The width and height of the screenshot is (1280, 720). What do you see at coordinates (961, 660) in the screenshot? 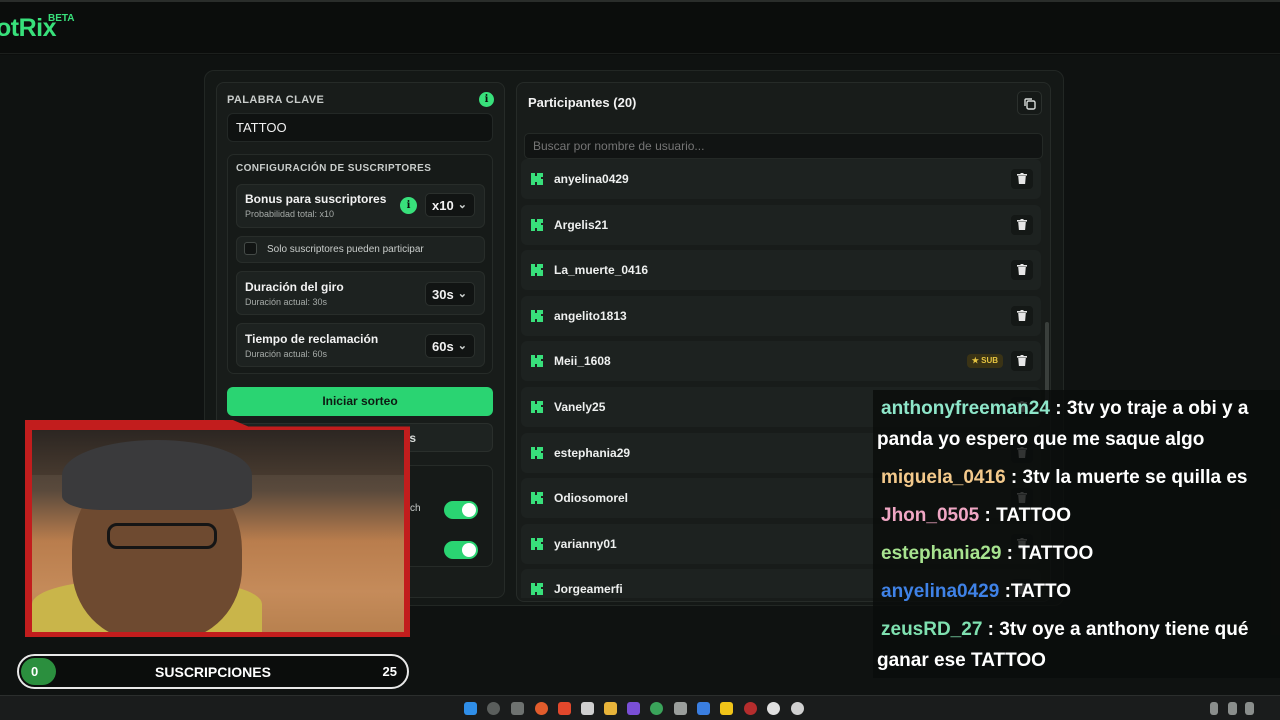
I see `chat-text-continued: ganar ese TATTOO` at bounding box center [961, 660].